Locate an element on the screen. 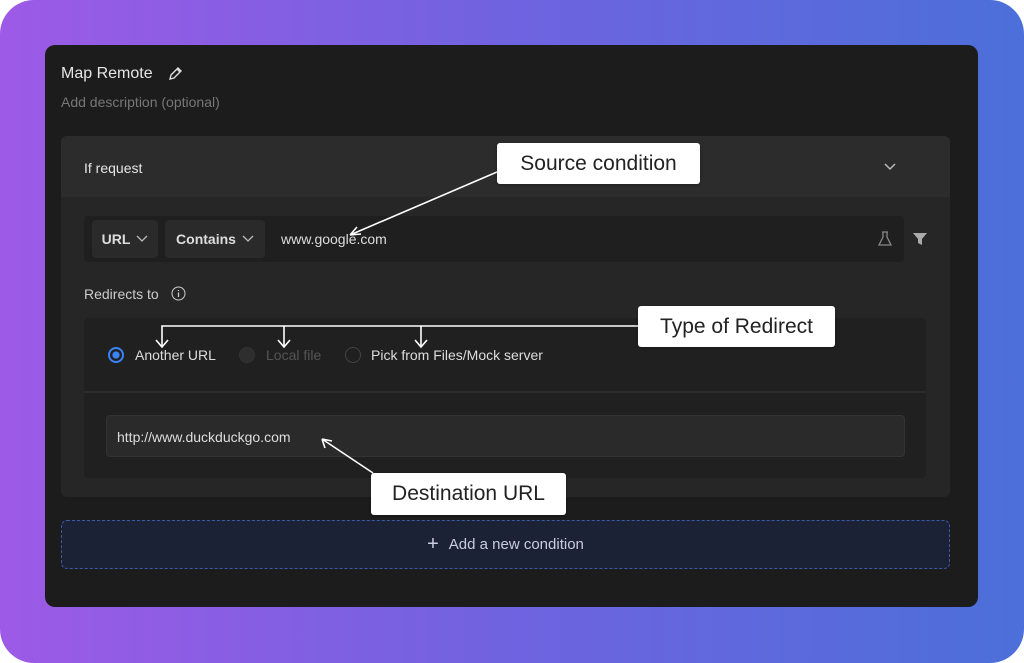 The height and width of the screenshot is (663, 1024). annotation-source-condition: Source condition is located at coordinates (598, 163).